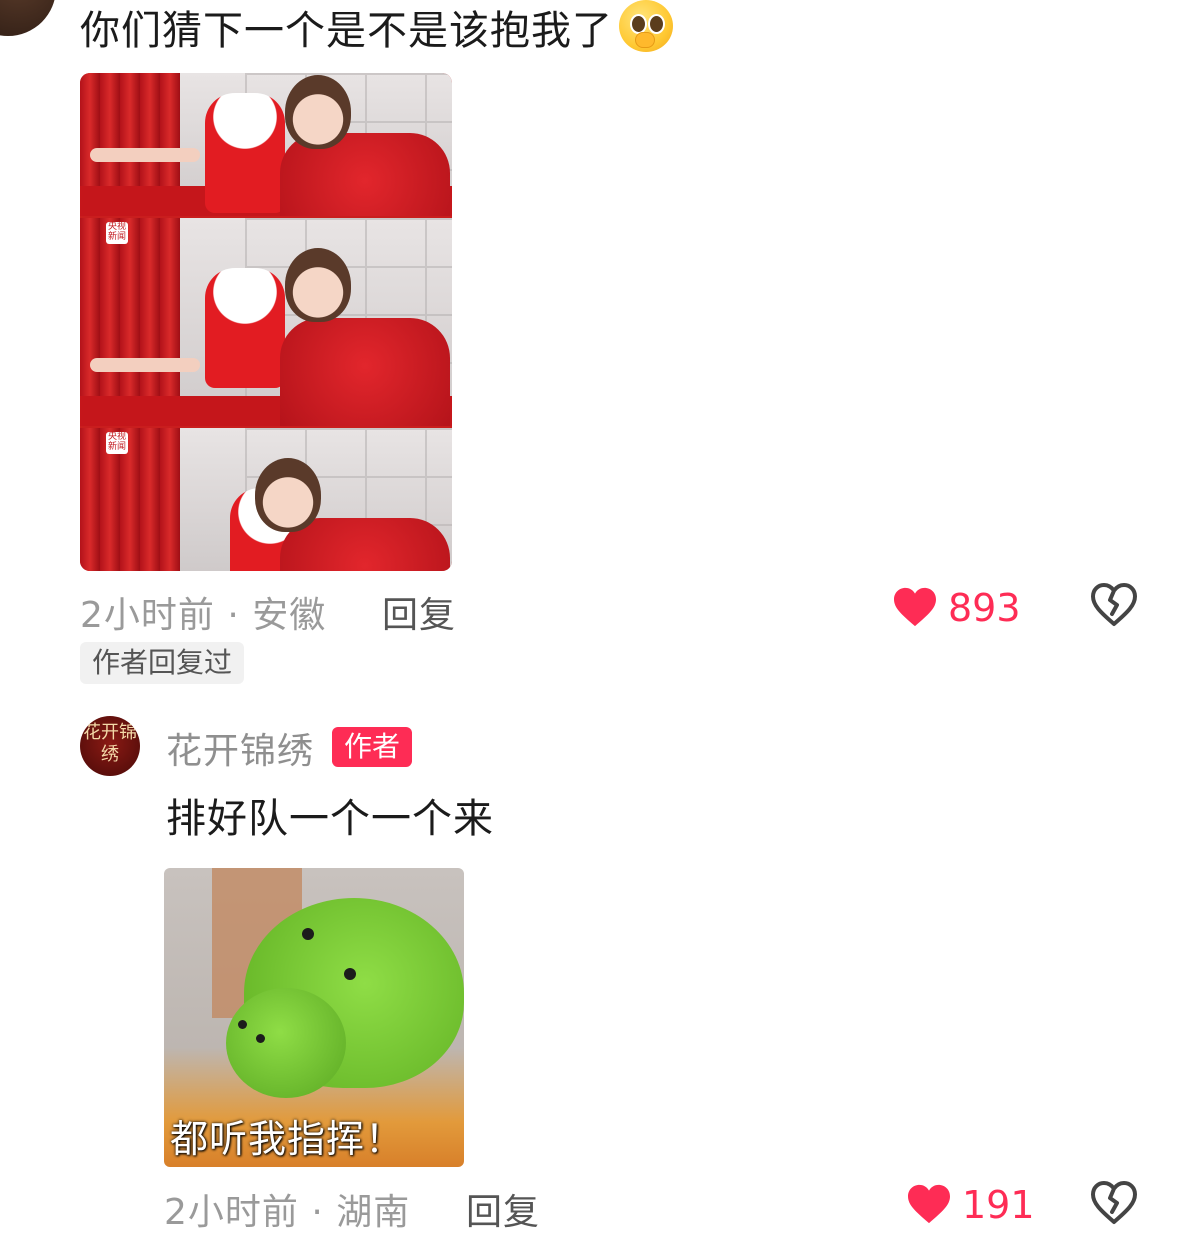 This screenshot has width=1190, height=1237. Describe the element at coordinates (287, 1212) in the screenshot. I see `reply-time-location: 2小时前 · 湖南` at that location.